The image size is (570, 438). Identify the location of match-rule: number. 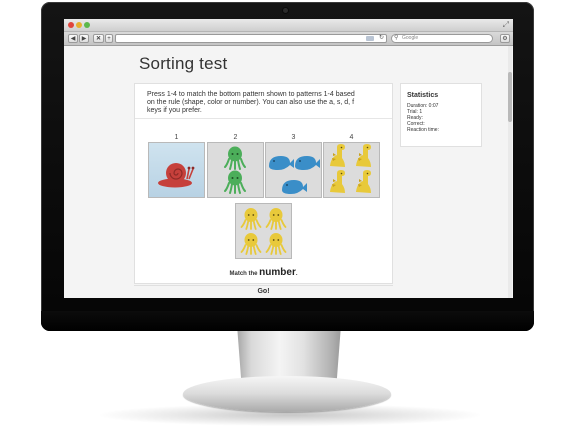
(277, 272).